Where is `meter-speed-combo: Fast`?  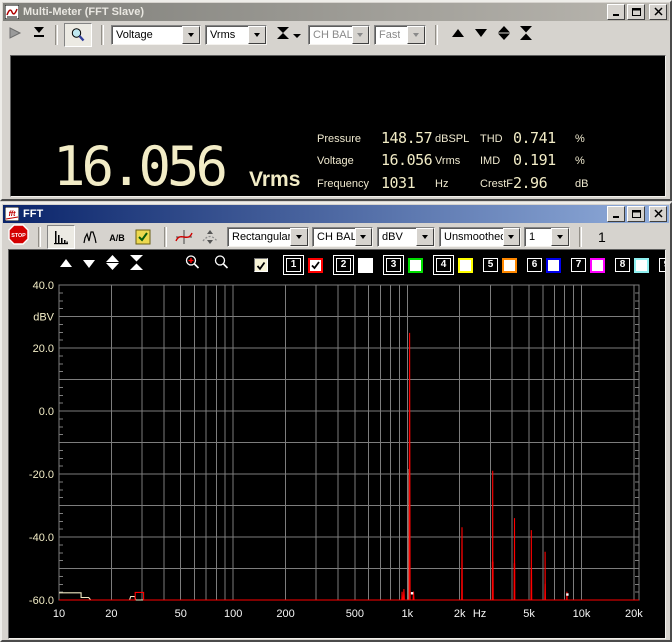
meter-speed-combo: Fast is located at coordinates (400, 35).